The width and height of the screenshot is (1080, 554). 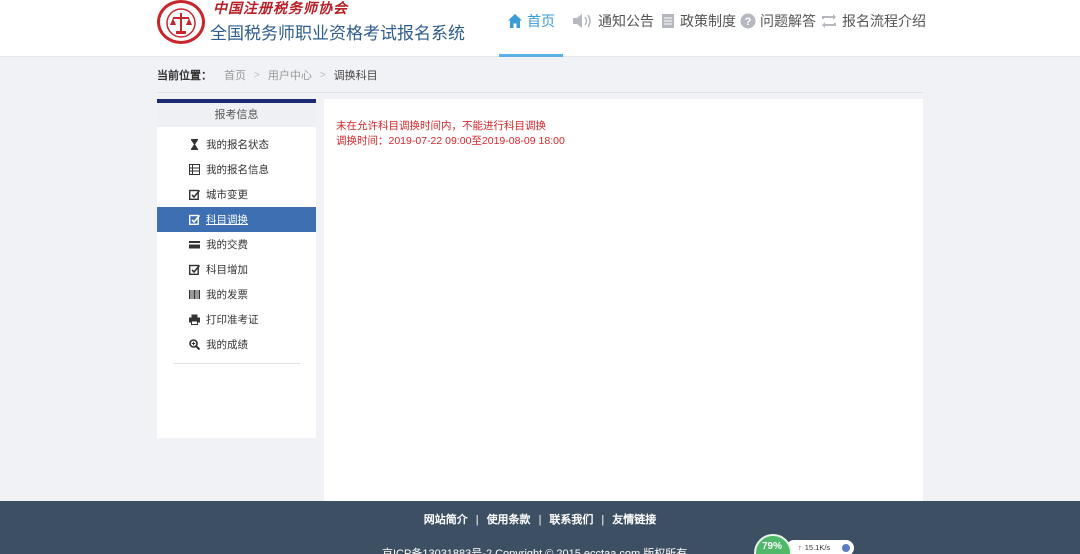 What do you see at coordinates (531, 55) in the screenshot?
I see `nav-active-indicator` at bounding box center [531, 55].